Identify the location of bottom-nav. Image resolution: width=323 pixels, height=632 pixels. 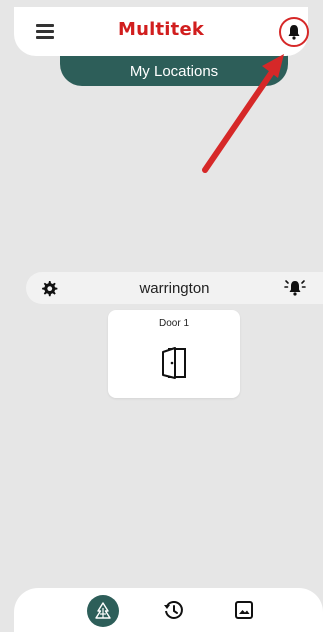
(168, 610).